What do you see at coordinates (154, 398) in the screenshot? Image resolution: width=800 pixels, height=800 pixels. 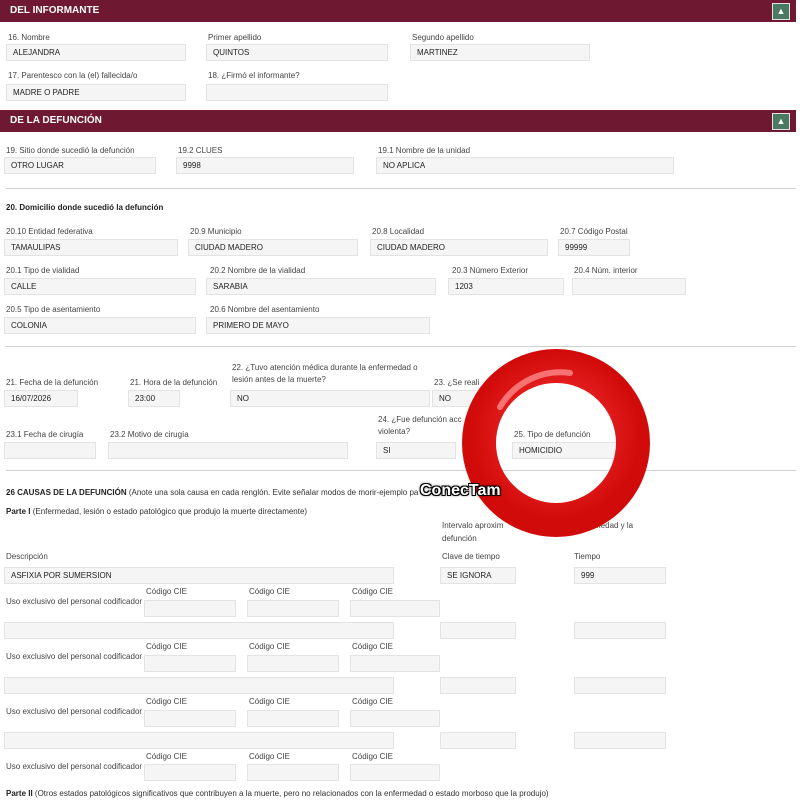 I see `hora-defuncion-field: 23:00` at bounding box center [154, 398].